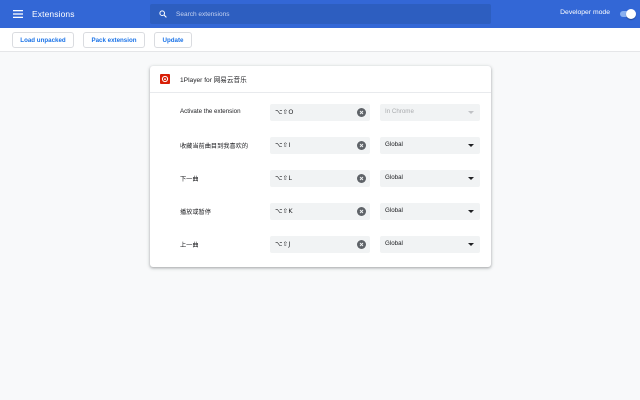 The width and height of the screenshot is (640, 400). Describe the element at coordinates (585, 12) in the screenshot. I see `developer-mode-label: Developer mode` at that location.